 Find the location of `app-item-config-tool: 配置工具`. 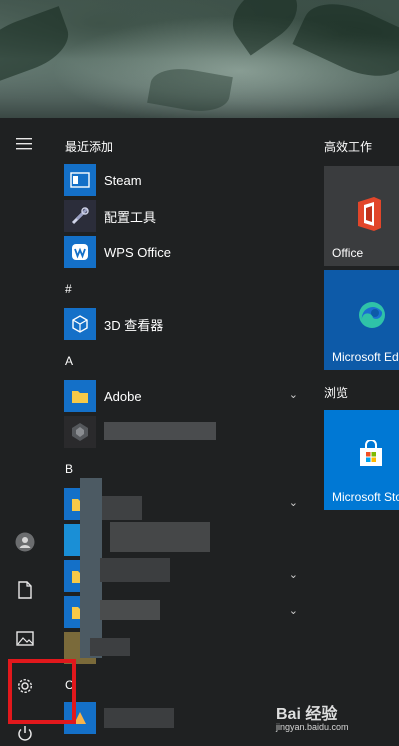

app-item-config-tool: 配置工具 is located at coordinates (188, 216).